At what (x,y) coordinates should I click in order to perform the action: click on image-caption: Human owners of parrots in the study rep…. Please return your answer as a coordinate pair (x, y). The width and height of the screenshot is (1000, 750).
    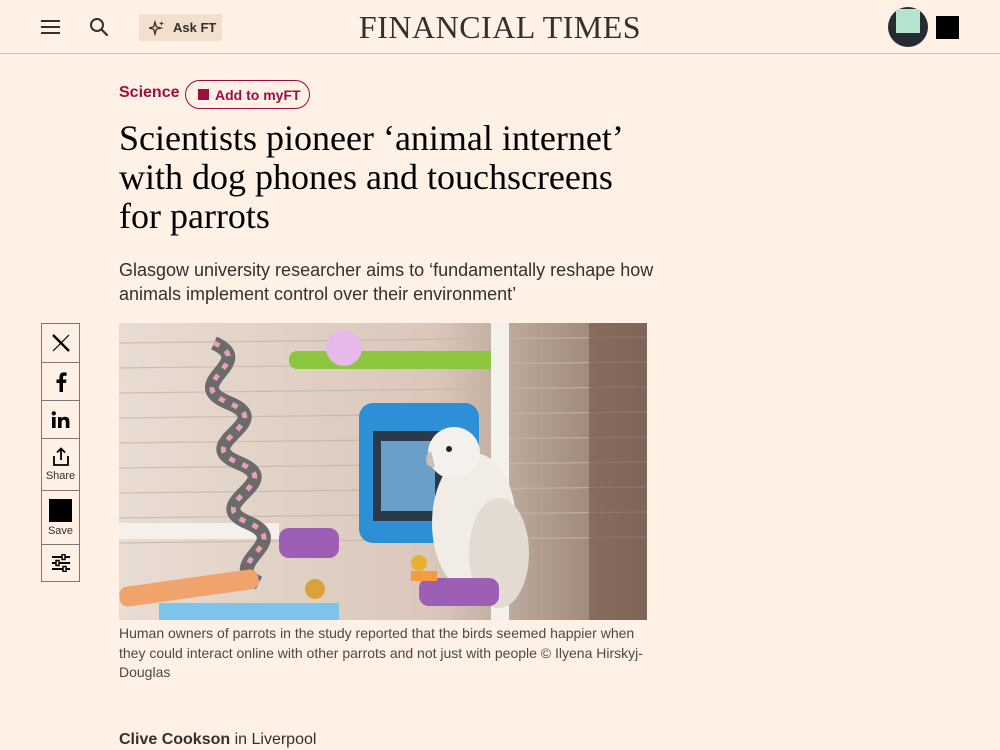
    Looking at the image, I should click on (381, 652).